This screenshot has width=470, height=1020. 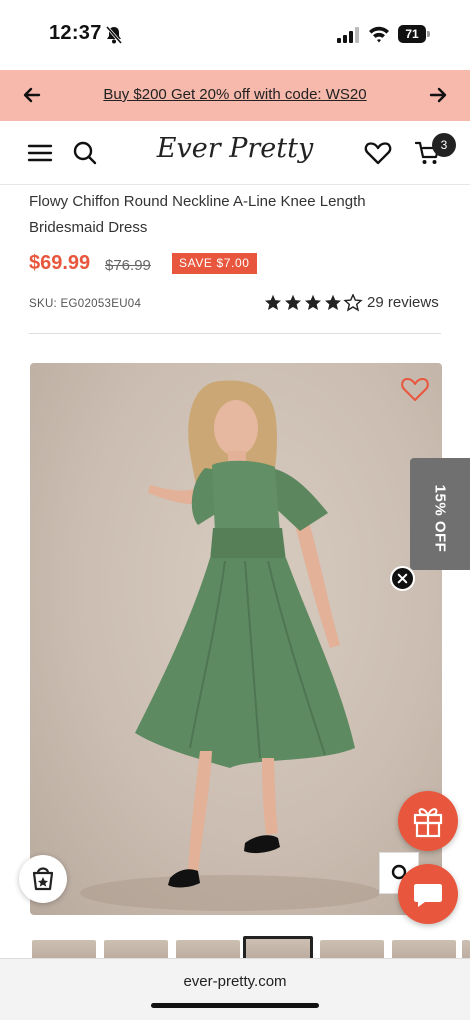 What do you see at coordinates (235, 148) in the screenshot?
I see `brand-logo: Ever Pretty` at bounding box center [235, 148].